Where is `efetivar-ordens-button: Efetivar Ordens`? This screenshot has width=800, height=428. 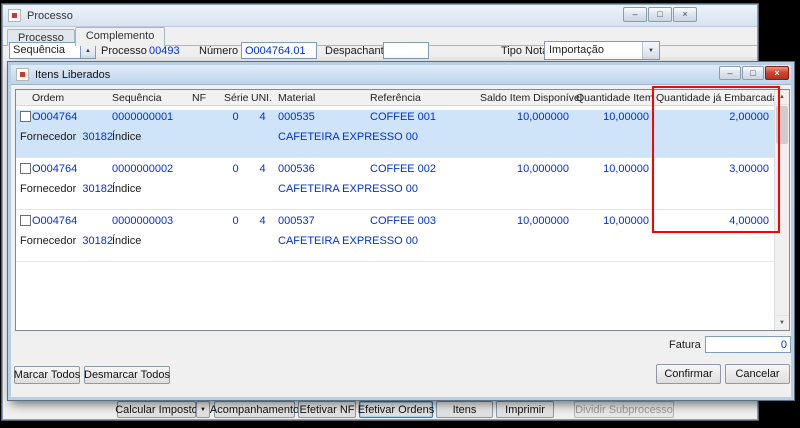 efetivar-ordens-button: Efetivar Ordens is located at coordinates (396, 409).